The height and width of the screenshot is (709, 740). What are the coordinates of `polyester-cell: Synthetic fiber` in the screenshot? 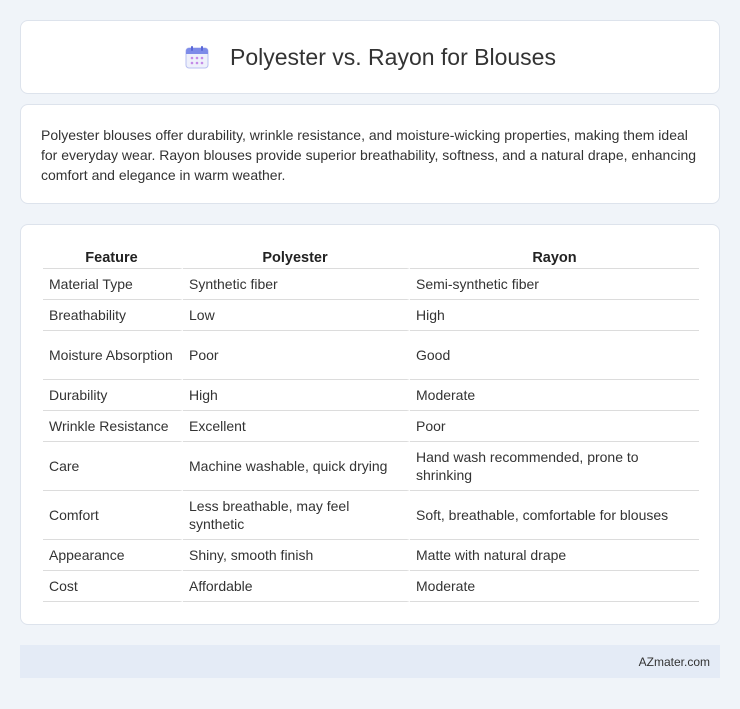 It's located at (296, 284).